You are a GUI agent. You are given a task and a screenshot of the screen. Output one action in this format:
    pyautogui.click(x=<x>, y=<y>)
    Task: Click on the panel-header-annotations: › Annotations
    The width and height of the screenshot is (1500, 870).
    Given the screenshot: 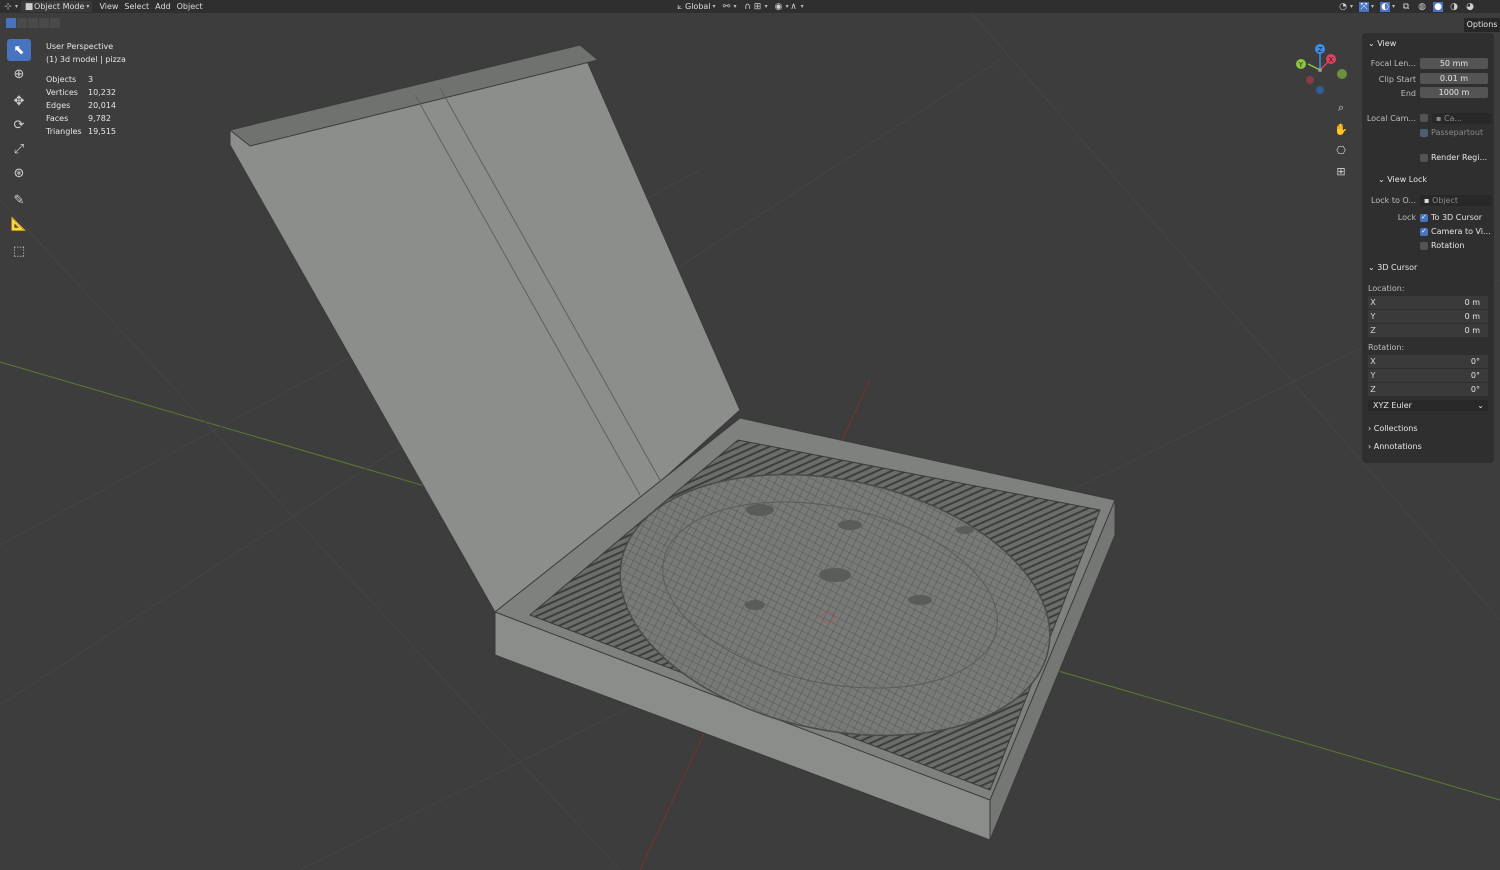 What is the action you would take?
    pyautogui.click(x=1395, y=446)
    